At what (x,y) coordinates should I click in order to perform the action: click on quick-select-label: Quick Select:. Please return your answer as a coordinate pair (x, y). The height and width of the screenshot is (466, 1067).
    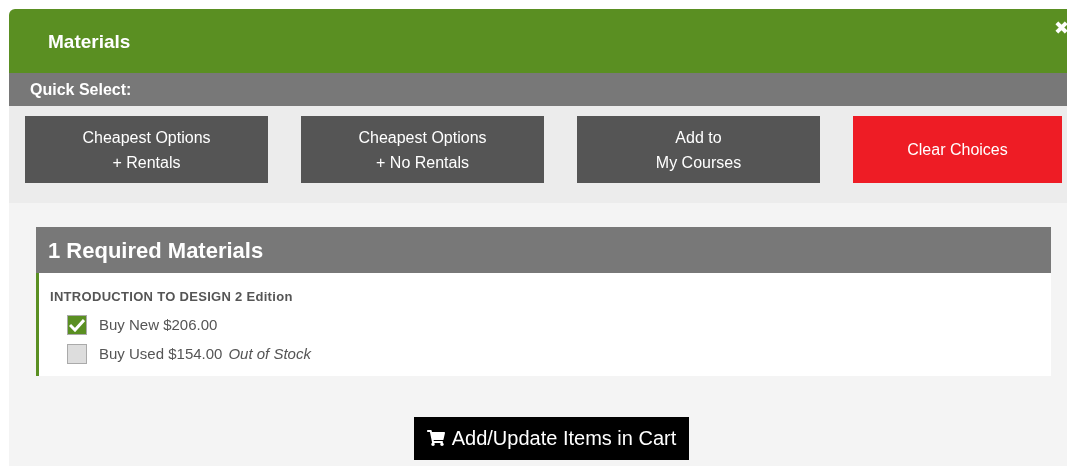
    Looking at the image, I should click on (81, 89).